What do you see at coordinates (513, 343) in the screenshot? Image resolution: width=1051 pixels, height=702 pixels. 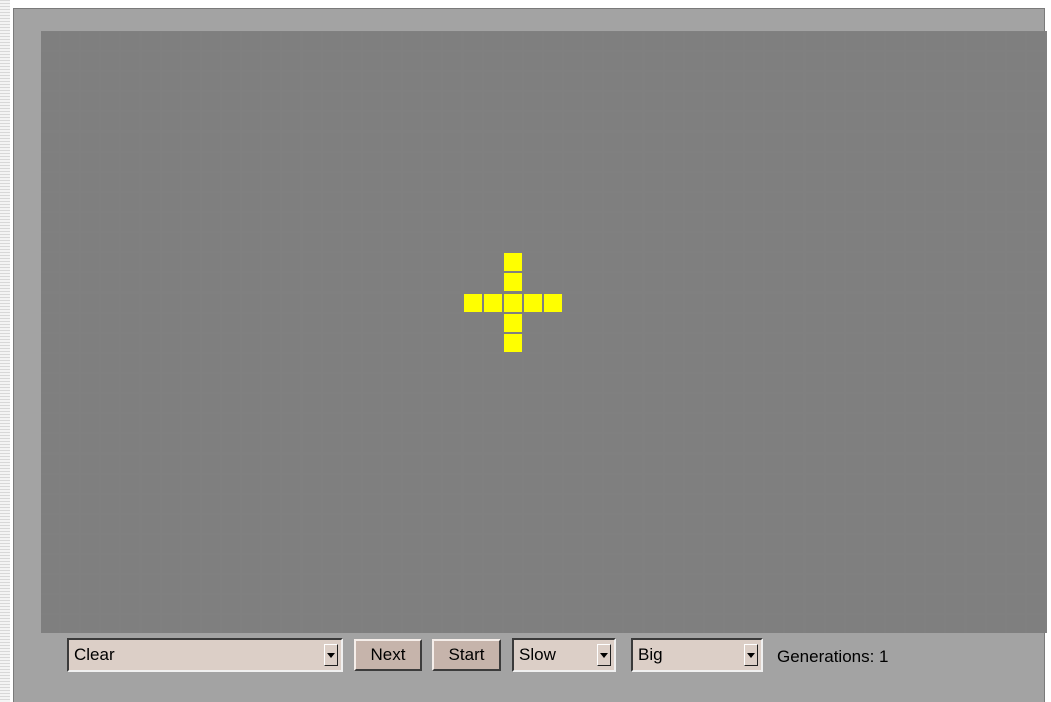 I see `live-cell` at bounding box center [513, 343].